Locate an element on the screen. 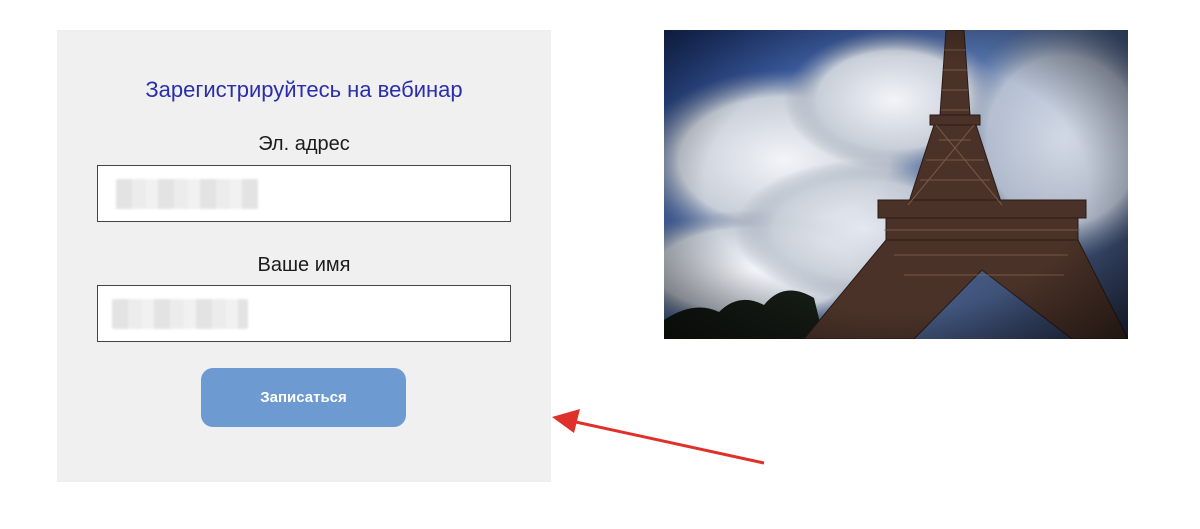 The image size is (1200, 529). name-value-redacted is located at coordinates (180, 314).